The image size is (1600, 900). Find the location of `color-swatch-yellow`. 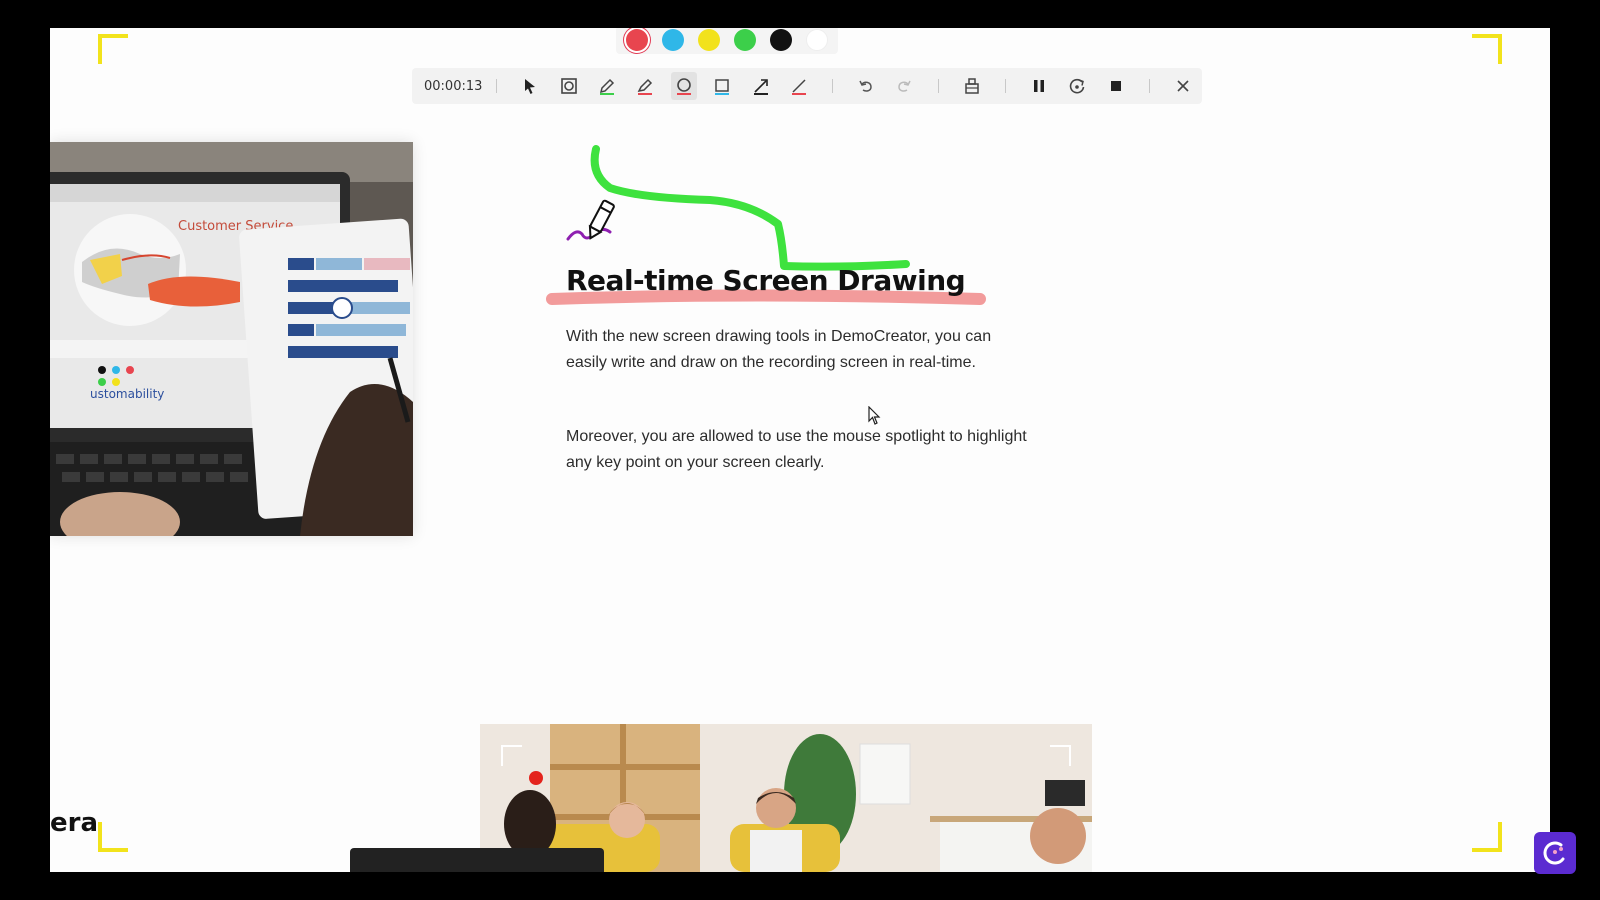

color-swatch-yellow is located at coordinates (709, 40).